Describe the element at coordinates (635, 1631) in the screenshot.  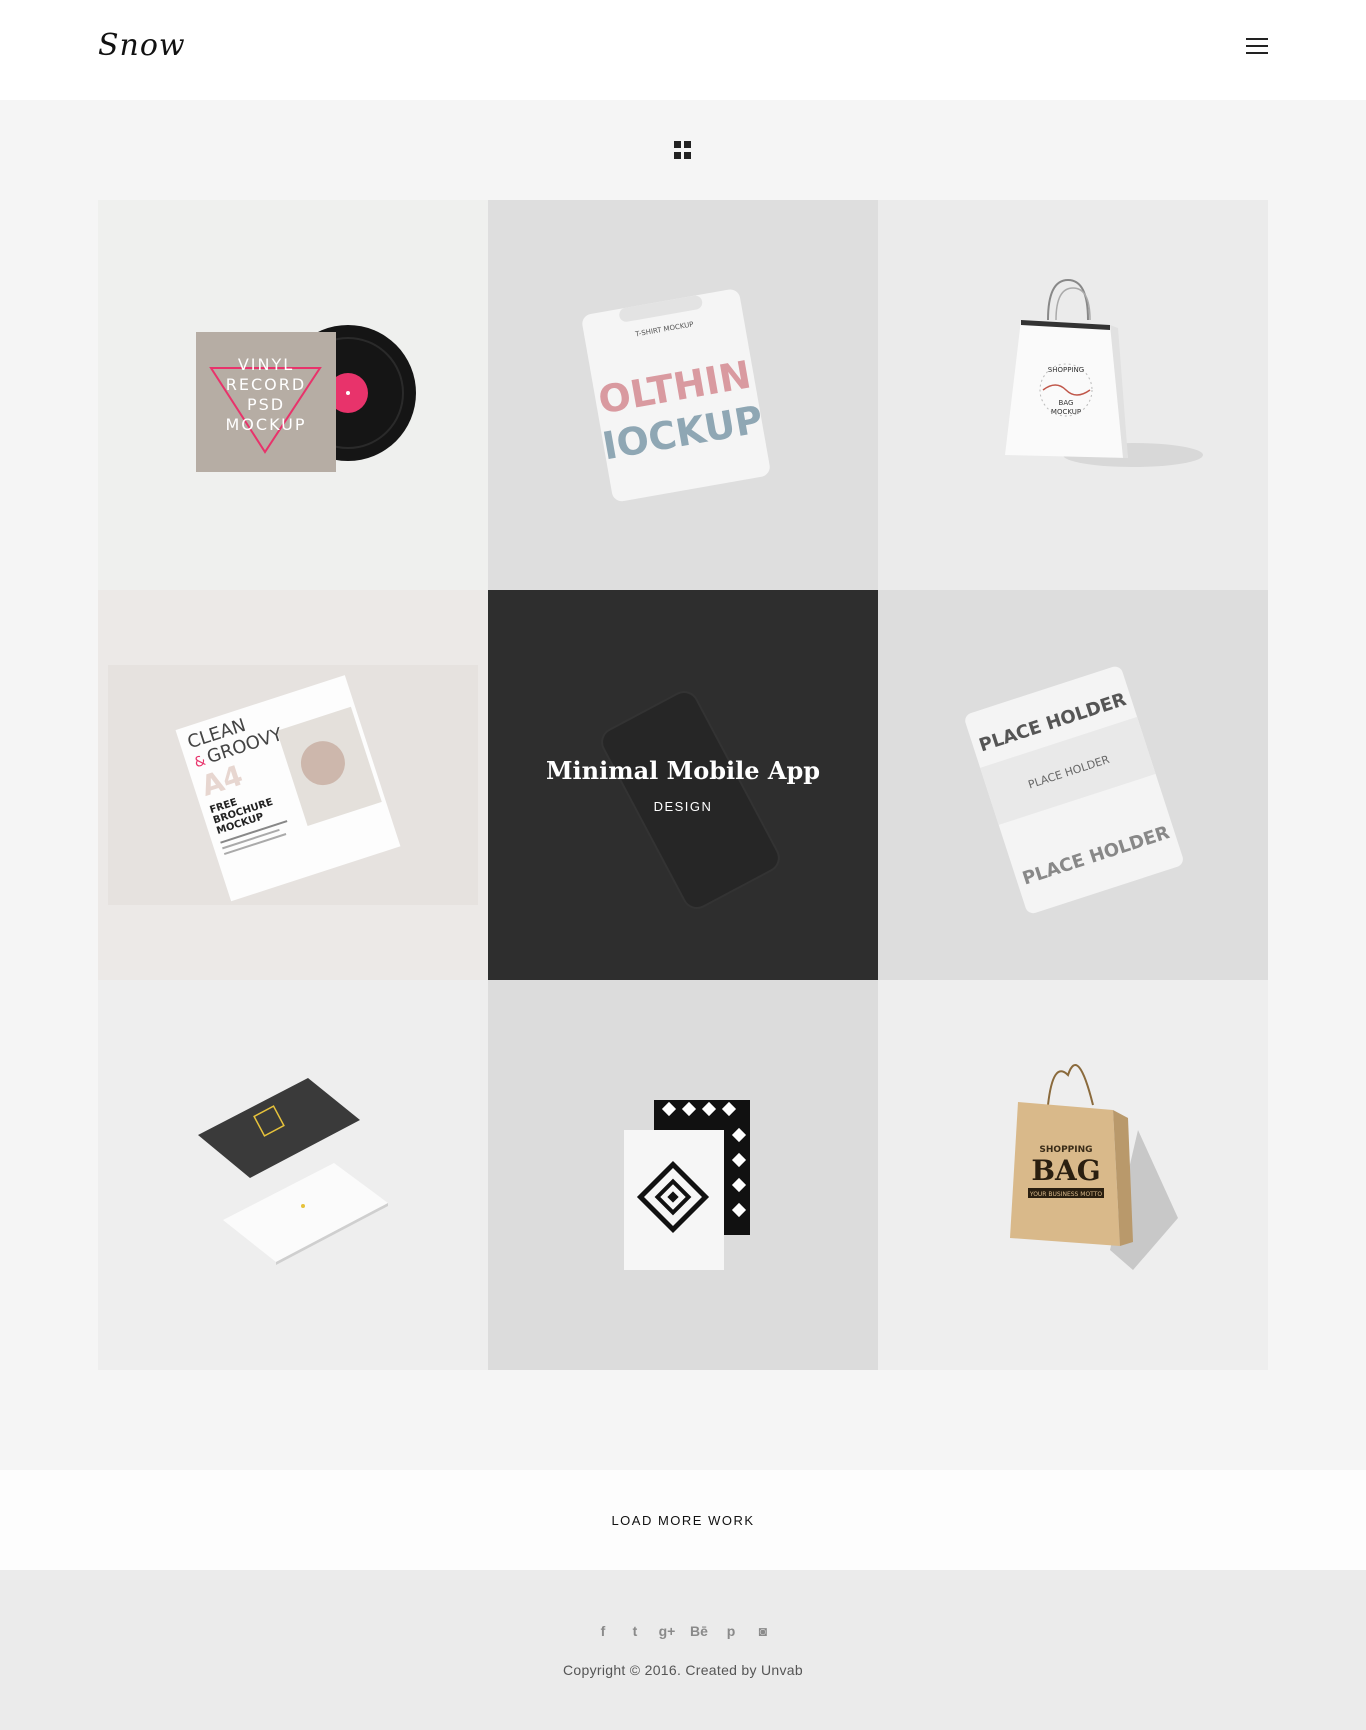
I see `twitter-icon: t` at that location.